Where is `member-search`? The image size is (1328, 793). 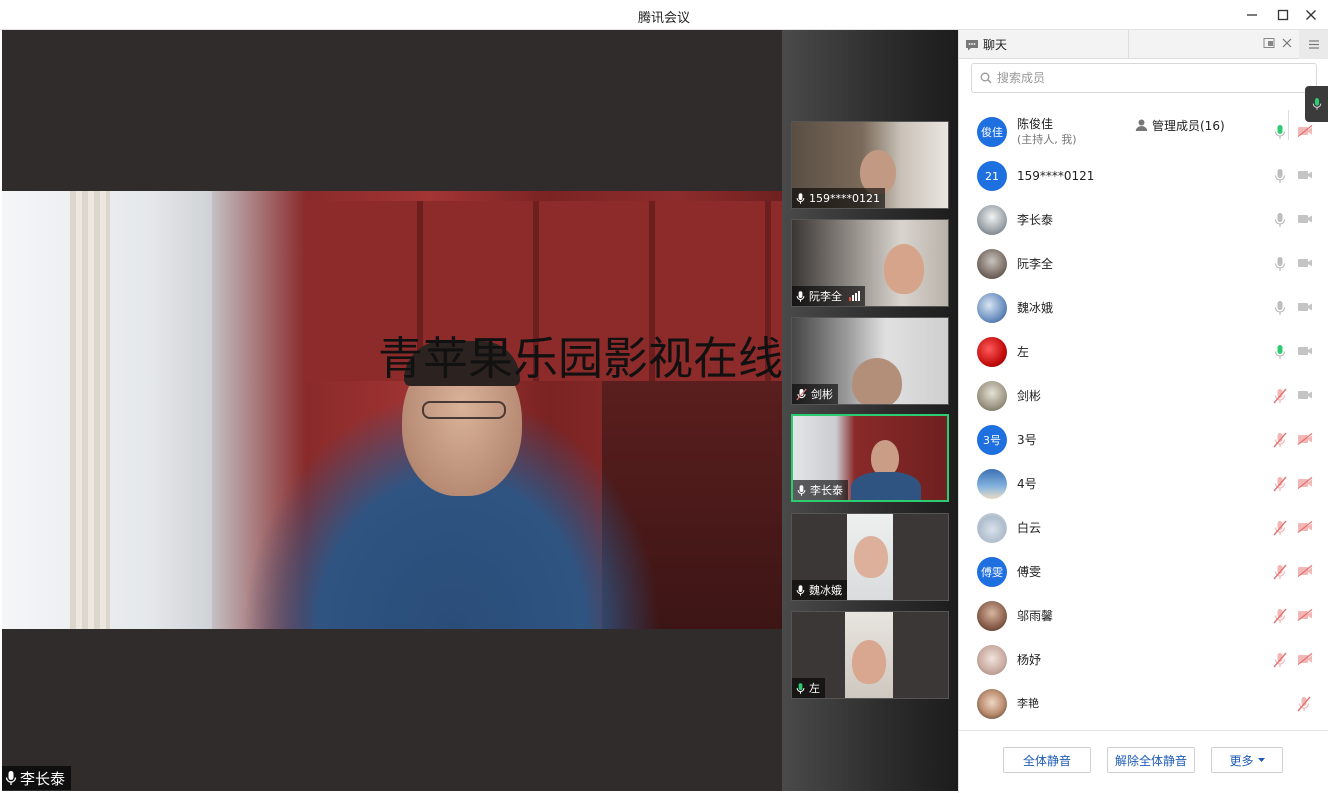
member-search is located at coordinates (1144, 78).